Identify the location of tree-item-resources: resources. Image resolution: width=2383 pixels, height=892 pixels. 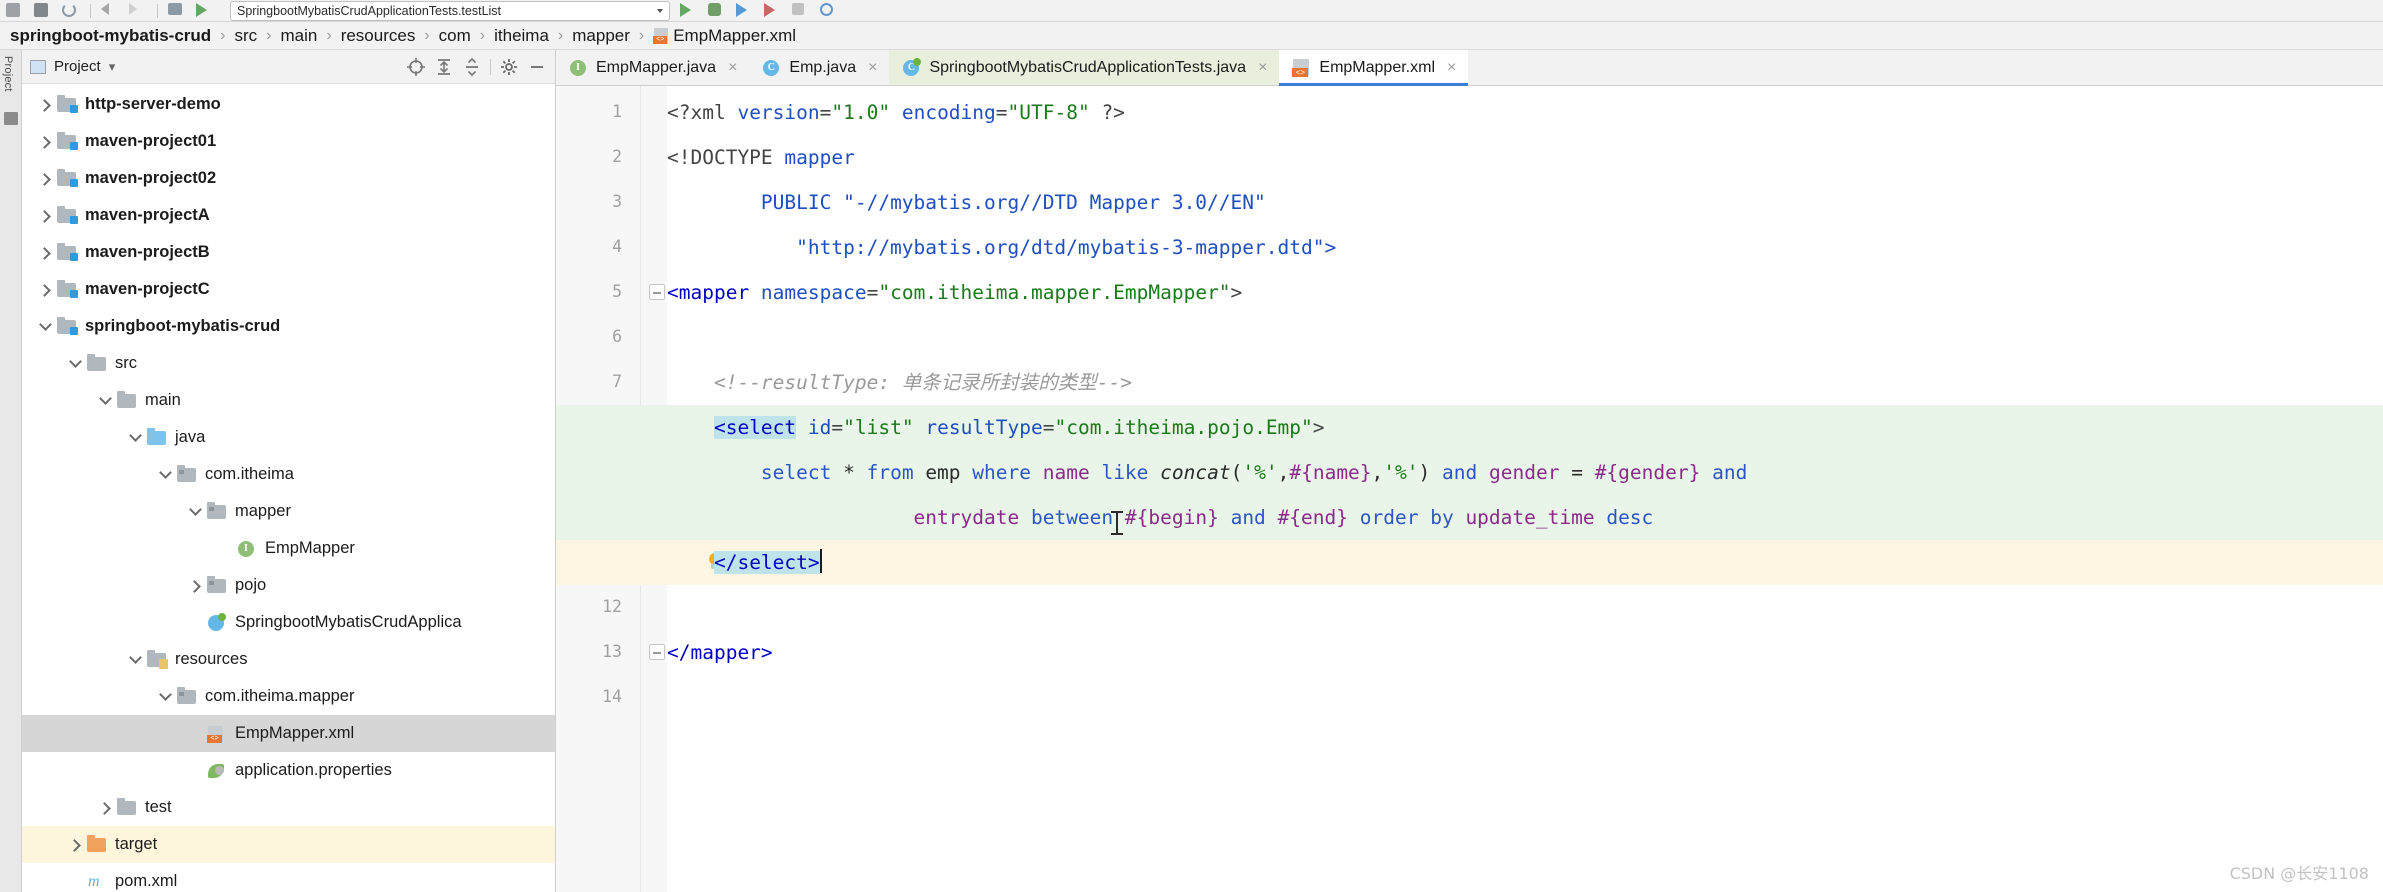
(288, 659).